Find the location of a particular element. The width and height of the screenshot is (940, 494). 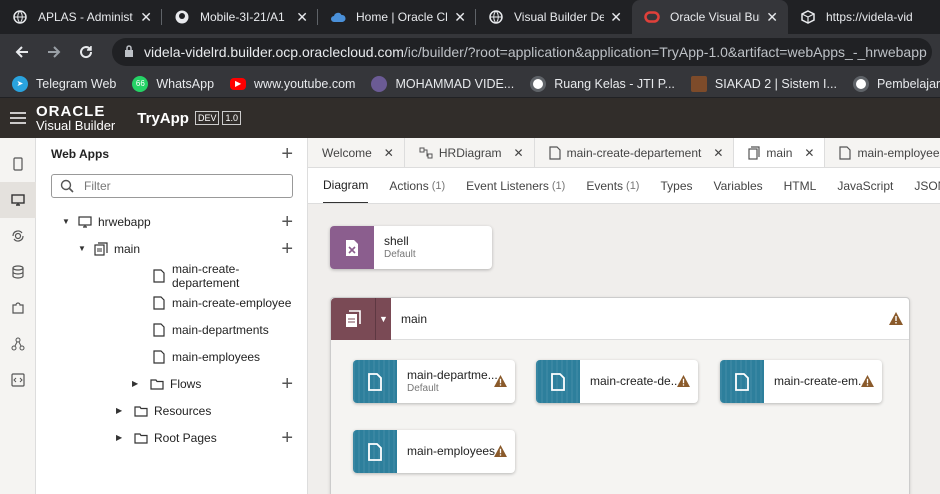

bookmark-whatsapp: 66 WhatsApp is located at coordinates (173, 83).